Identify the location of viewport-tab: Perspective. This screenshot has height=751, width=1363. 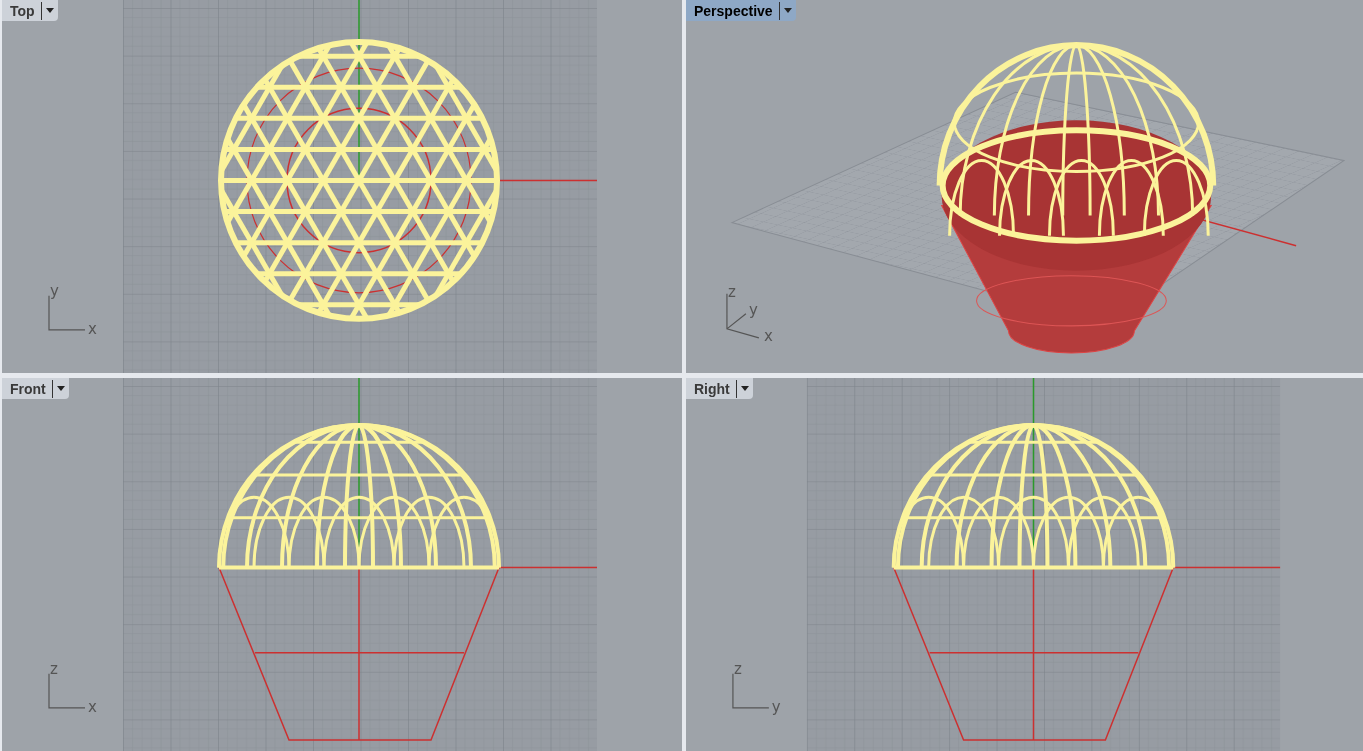
(741, 10).